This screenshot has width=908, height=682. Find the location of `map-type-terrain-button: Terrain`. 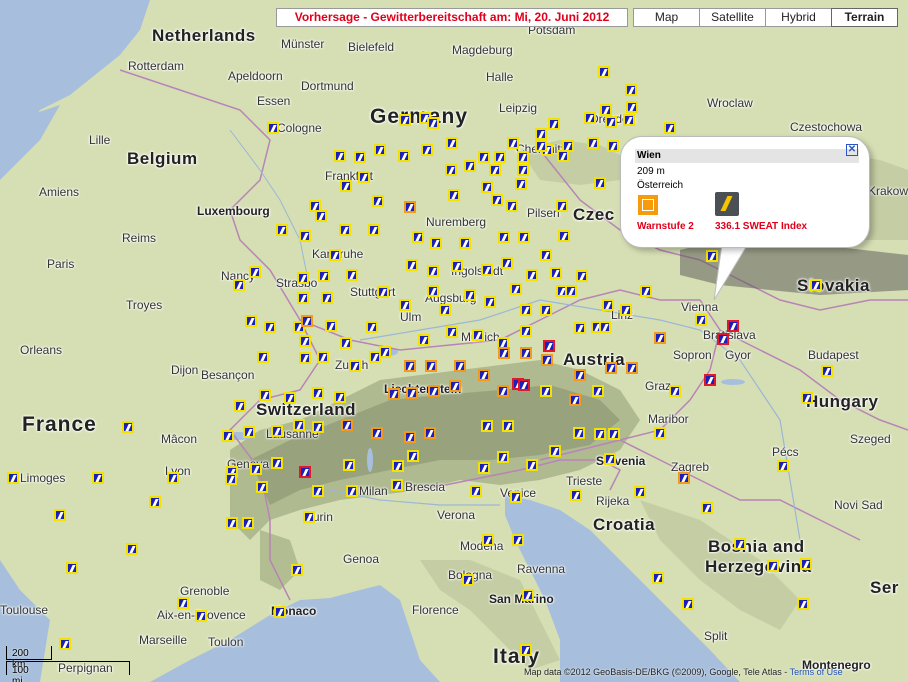

map-type-terrain-button: Terrain is located at coordinates (864, 17).